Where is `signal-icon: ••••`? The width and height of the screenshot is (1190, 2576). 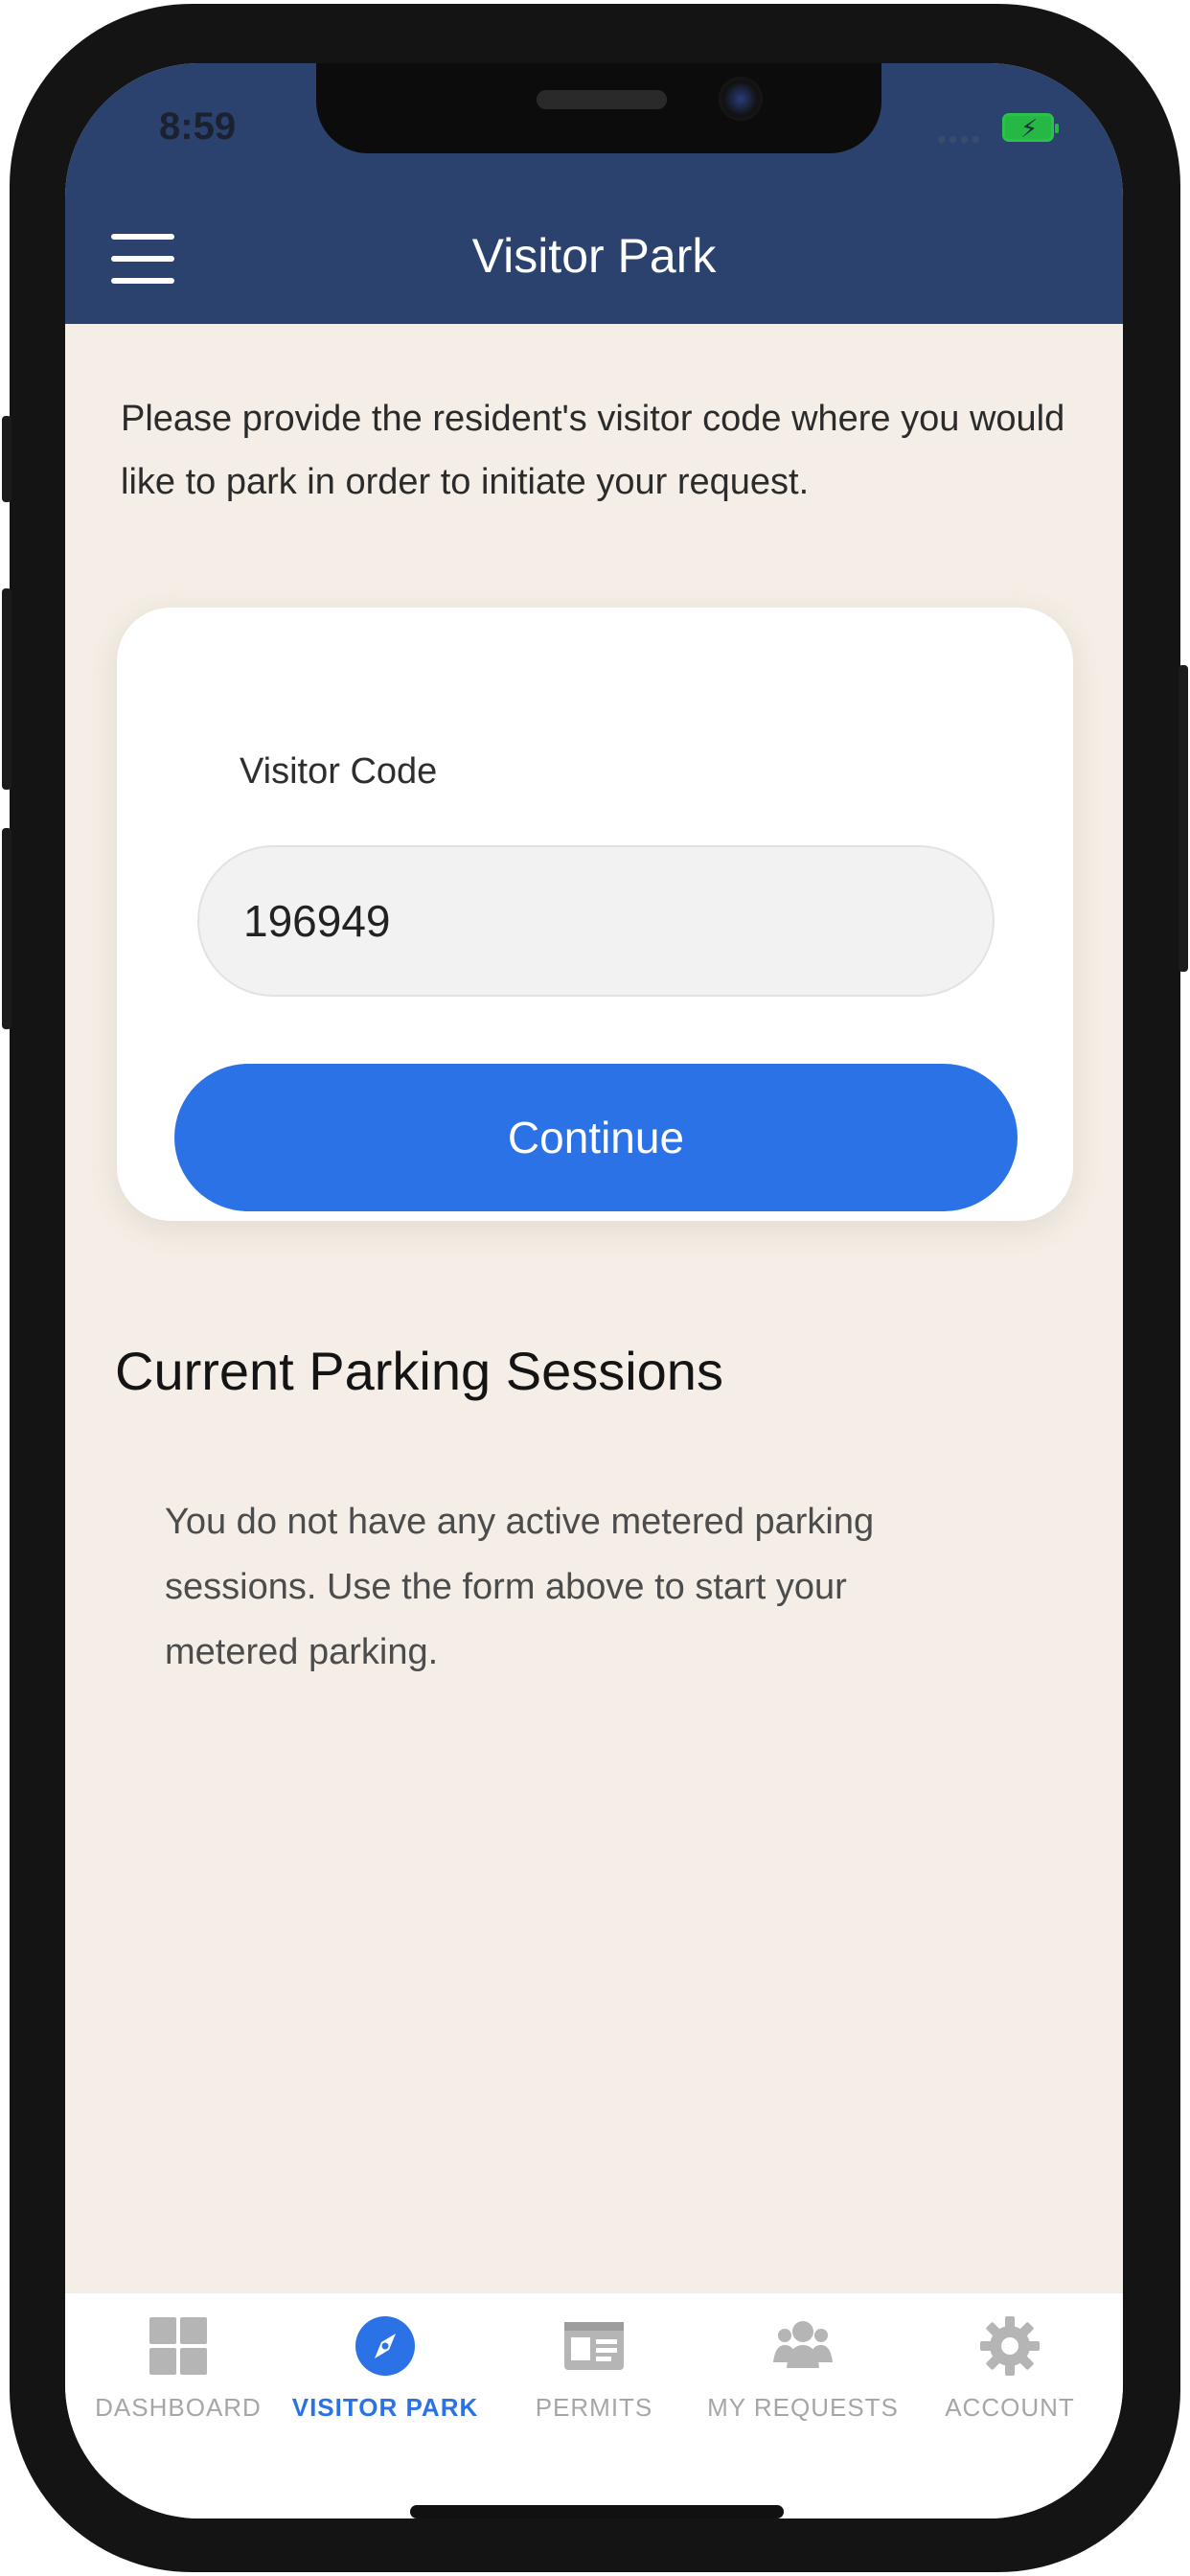 signal-icon: •••• is located at coordinates (960, 139).